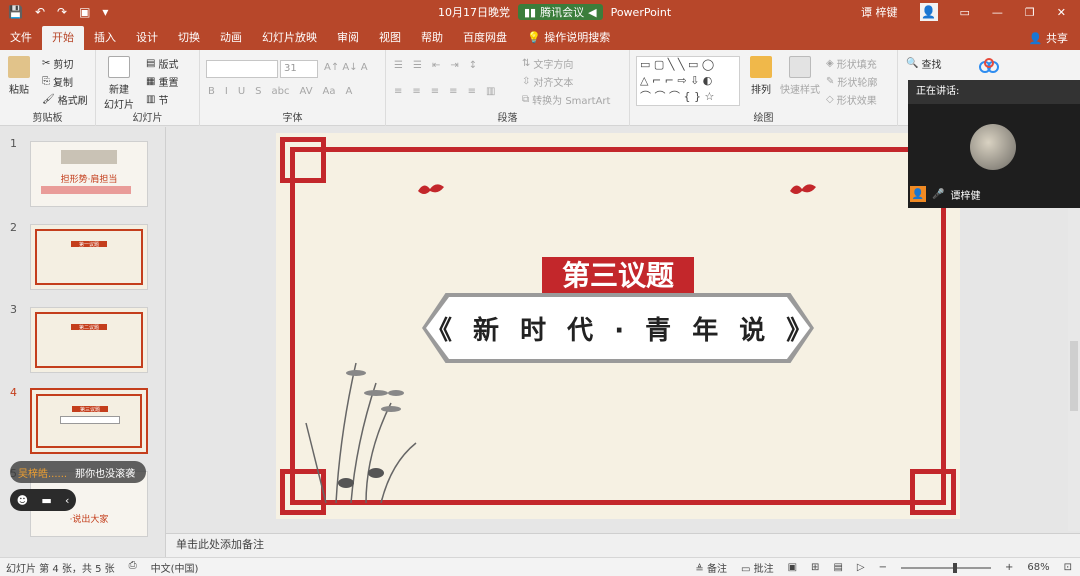 The width and height of the screenshot is (1080, 576). I want to click on slide-sorter-icon: ⊞, so click(815, 567).